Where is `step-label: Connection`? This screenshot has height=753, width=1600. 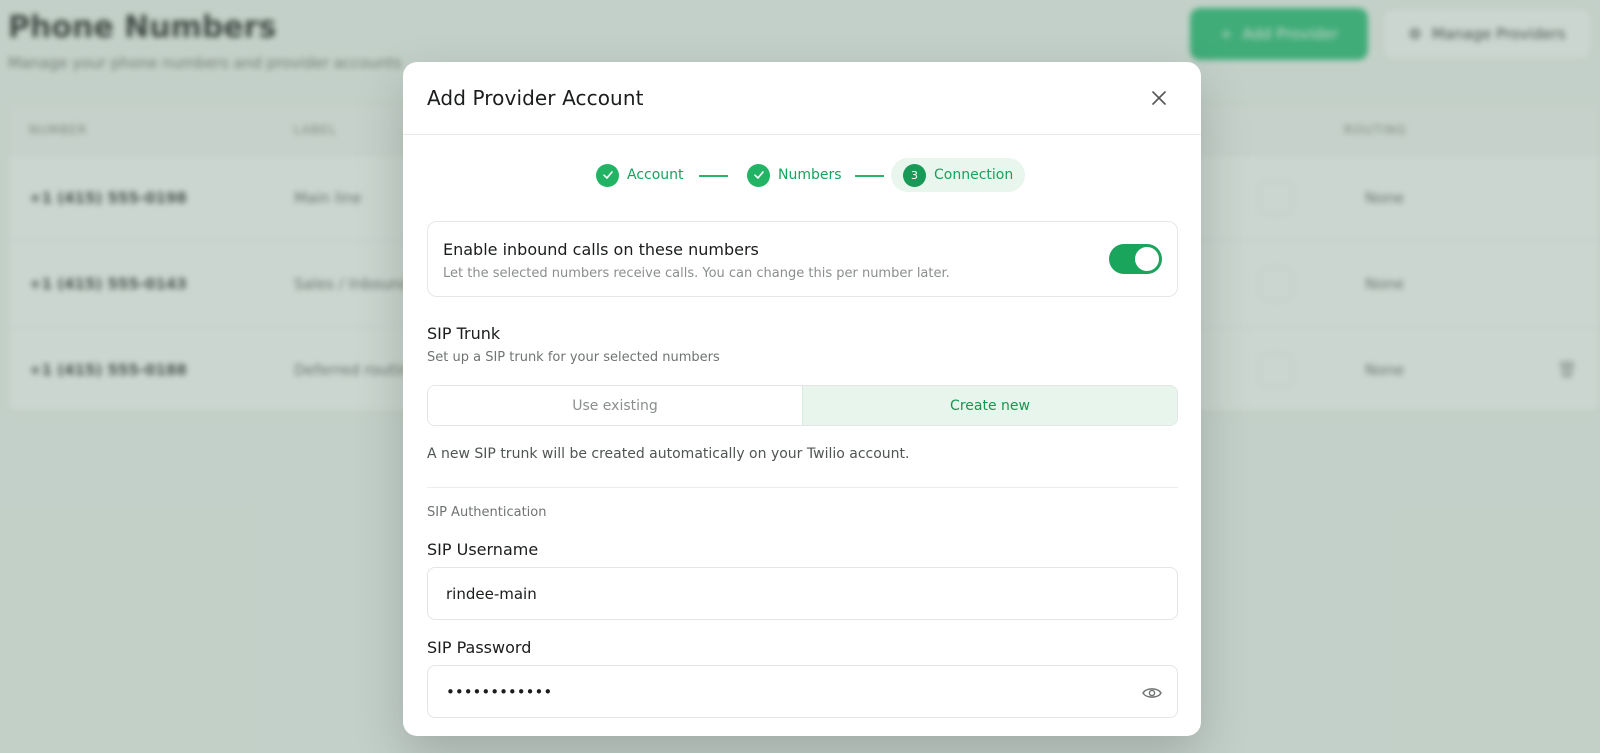 step-label: Connection is located at coordinates (974, 175).